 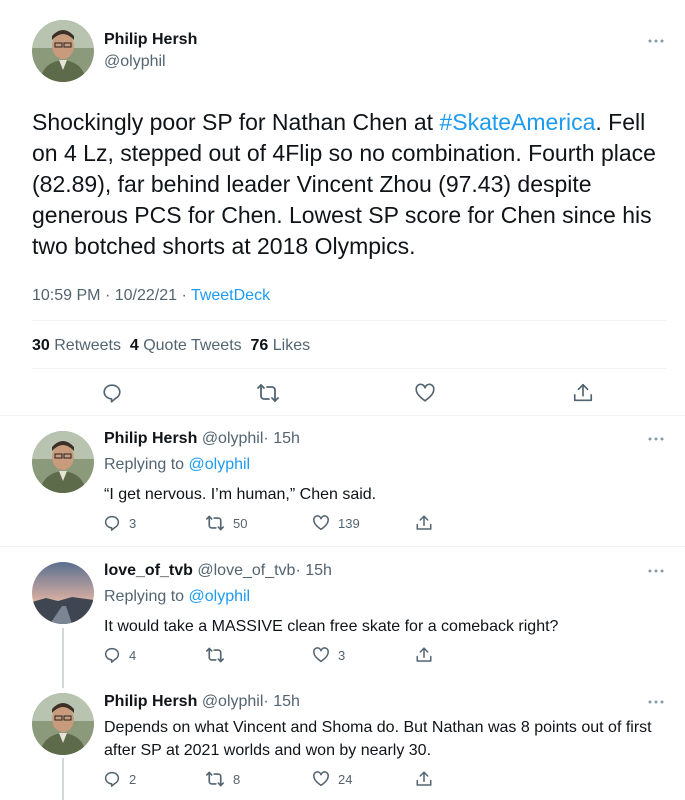 I want to click on retweets-count: 30, so click(x=41, y=345).